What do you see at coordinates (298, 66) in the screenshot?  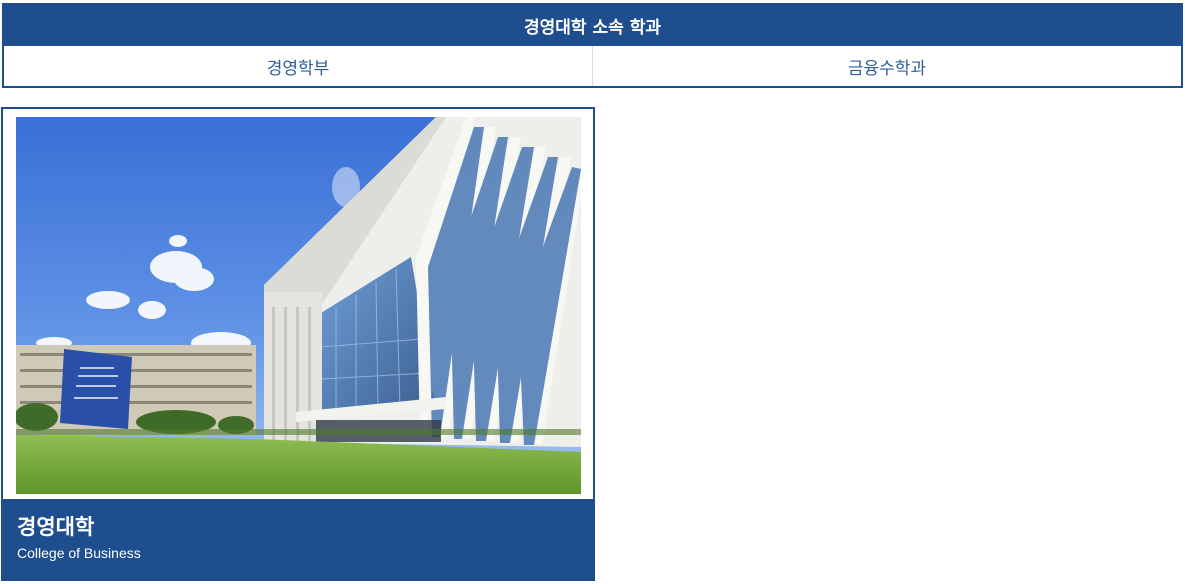 I see `department-link-business: 경영학부` at bounding box center [298, 66].